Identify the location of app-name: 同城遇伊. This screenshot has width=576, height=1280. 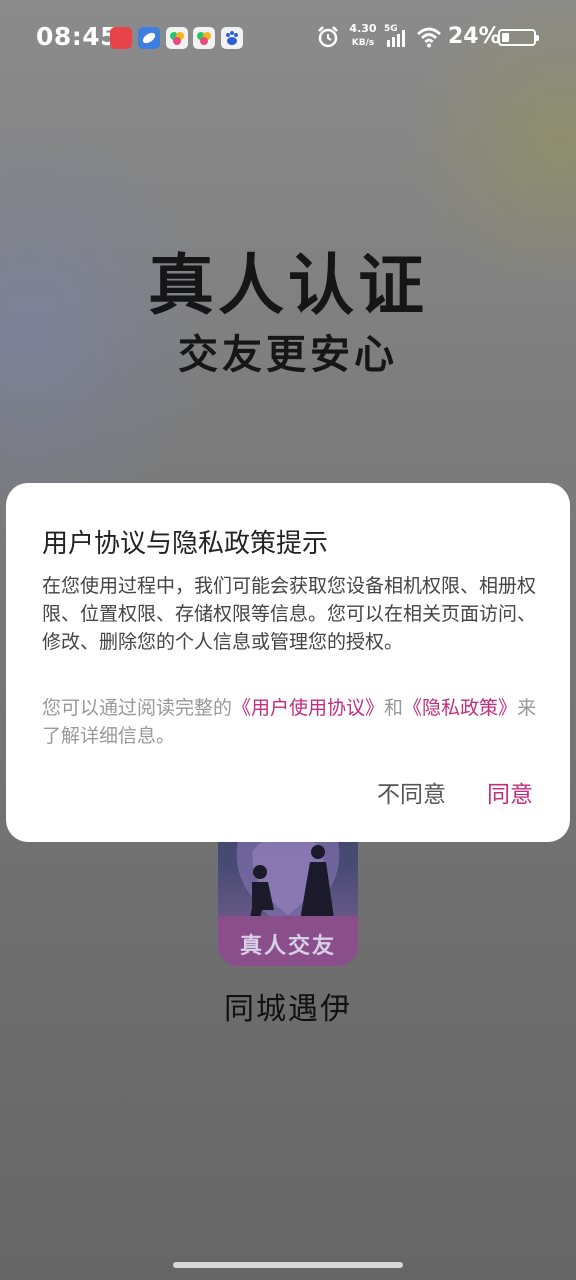
(288, 1009).